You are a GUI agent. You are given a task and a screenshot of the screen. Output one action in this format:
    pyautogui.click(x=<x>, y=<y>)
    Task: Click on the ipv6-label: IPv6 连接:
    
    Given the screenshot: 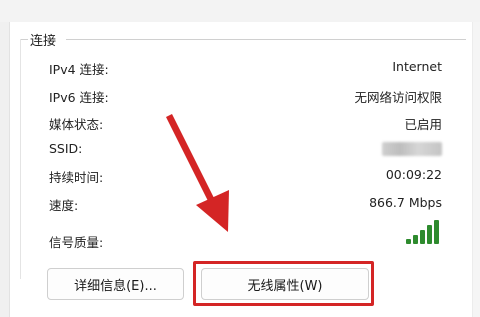 What is the action you would take?
    pyautogui.click(x=79, y=97)
    